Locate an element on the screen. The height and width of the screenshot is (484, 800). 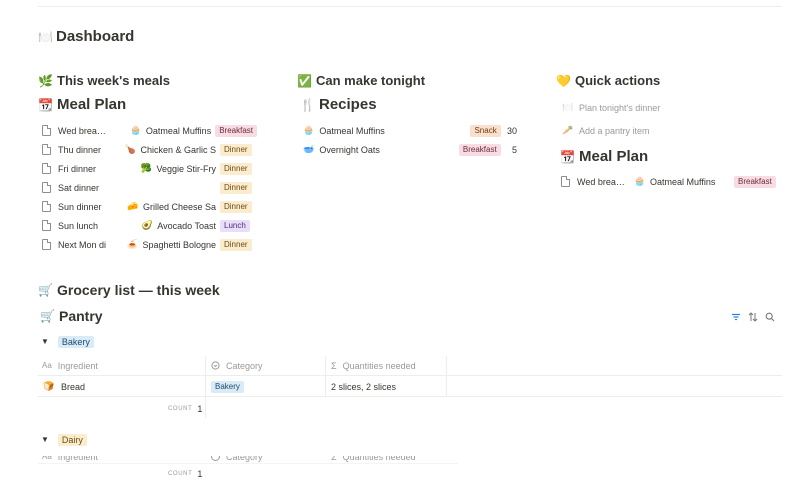
list-item: Sat dinner Dinner is located at coordinates (149, 187).